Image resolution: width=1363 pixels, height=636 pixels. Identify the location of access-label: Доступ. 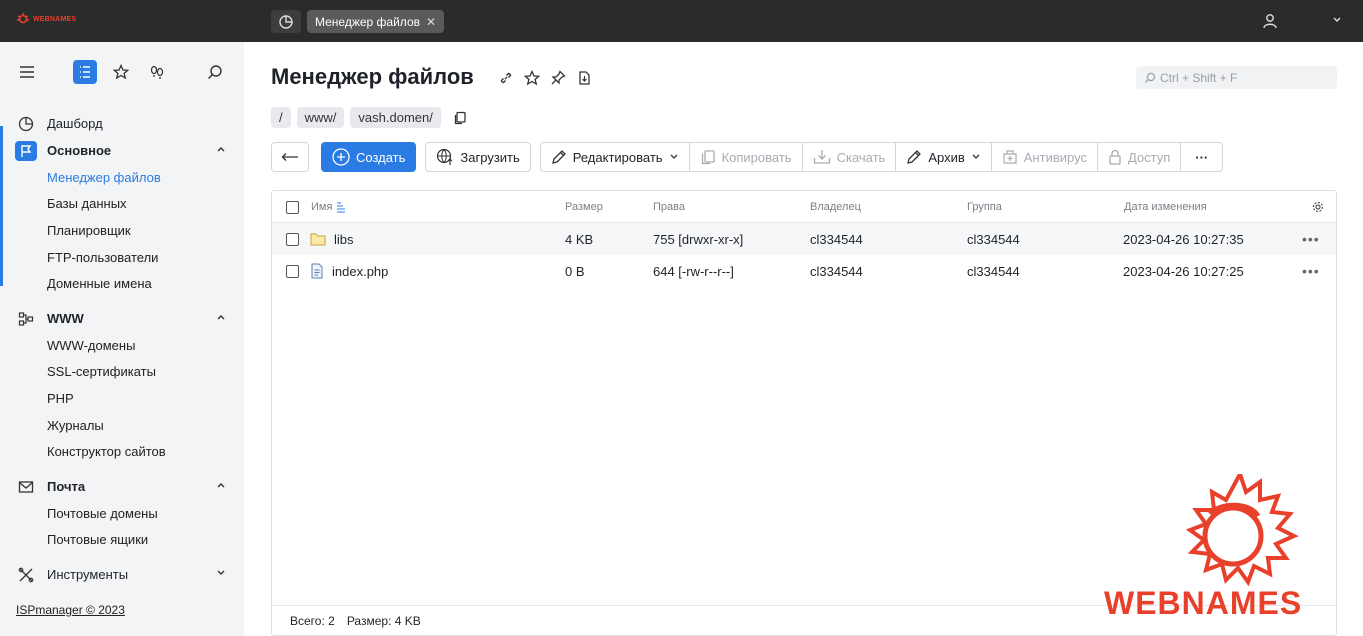
(1149, 157).